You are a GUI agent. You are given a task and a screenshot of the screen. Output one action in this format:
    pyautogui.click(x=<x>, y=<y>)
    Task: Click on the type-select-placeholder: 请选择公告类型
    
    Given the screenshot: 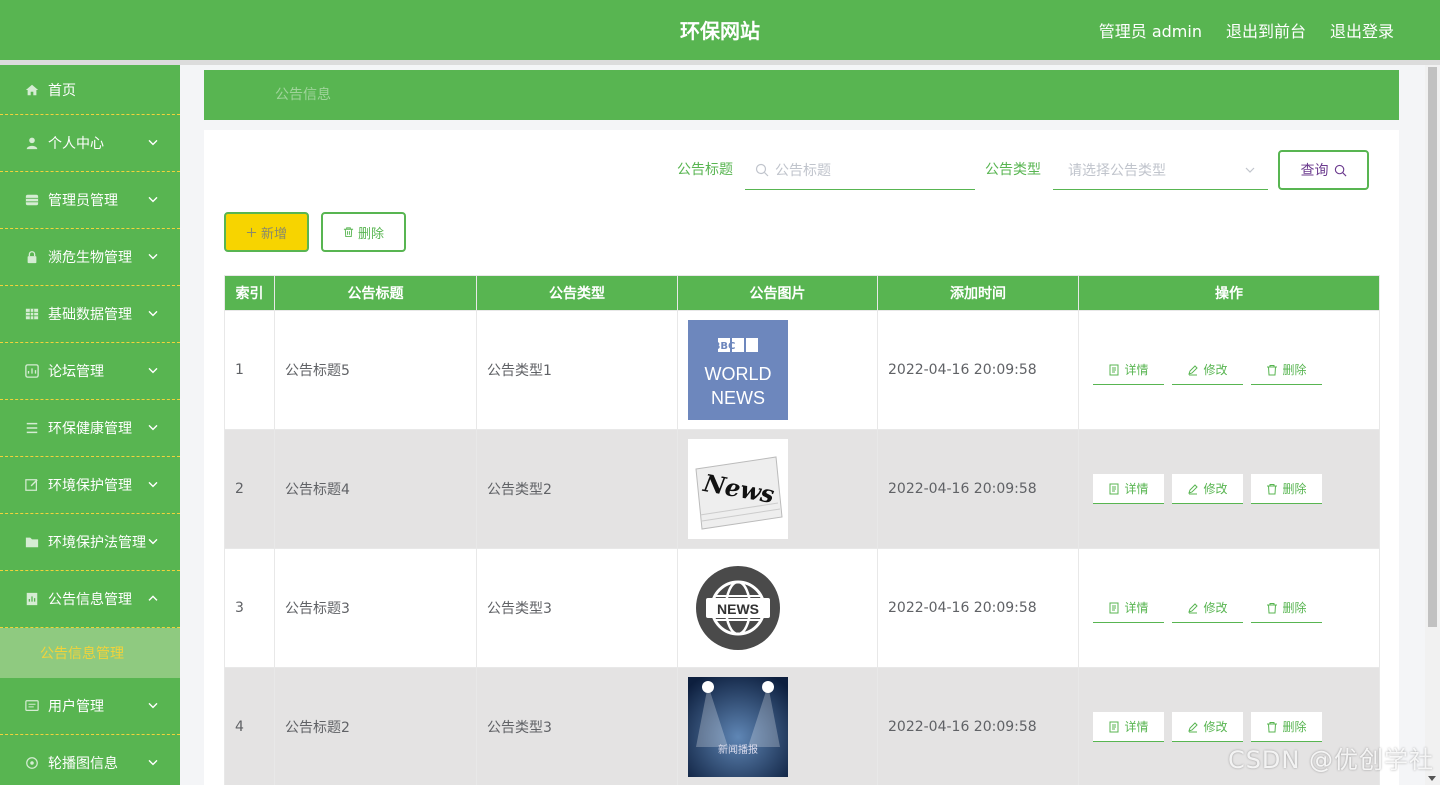 What is the action you would take?
    pyautogui.click(x=1117, y=170)
    